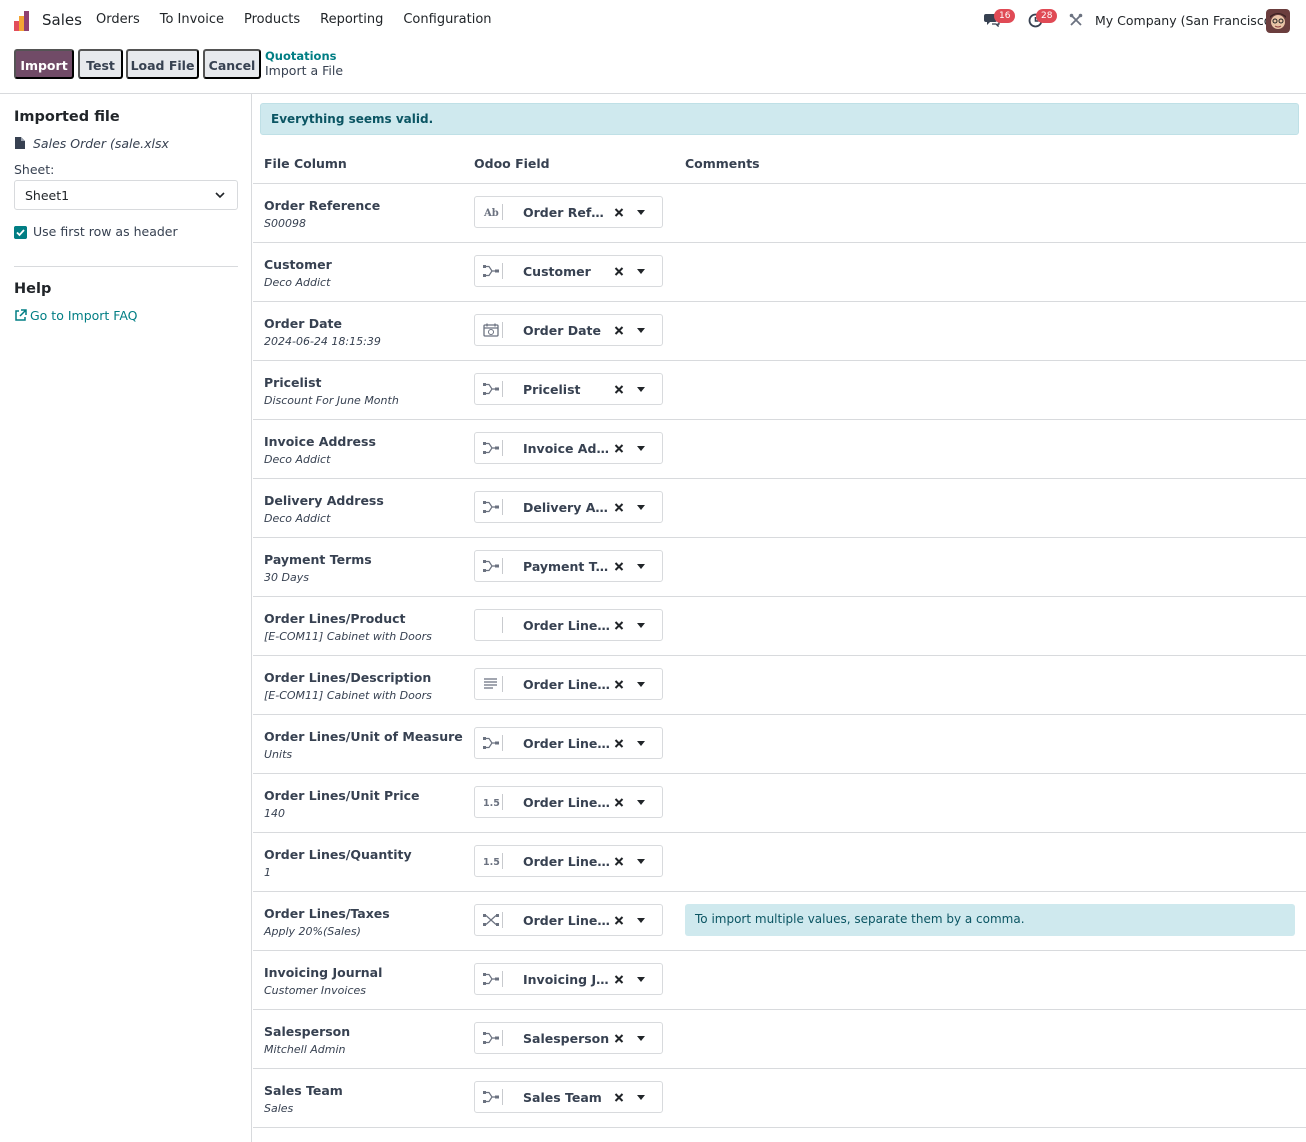 This screenshot has width=1306, height=1142. I want to click on first-row-header-checkbox, so click(20, 232).